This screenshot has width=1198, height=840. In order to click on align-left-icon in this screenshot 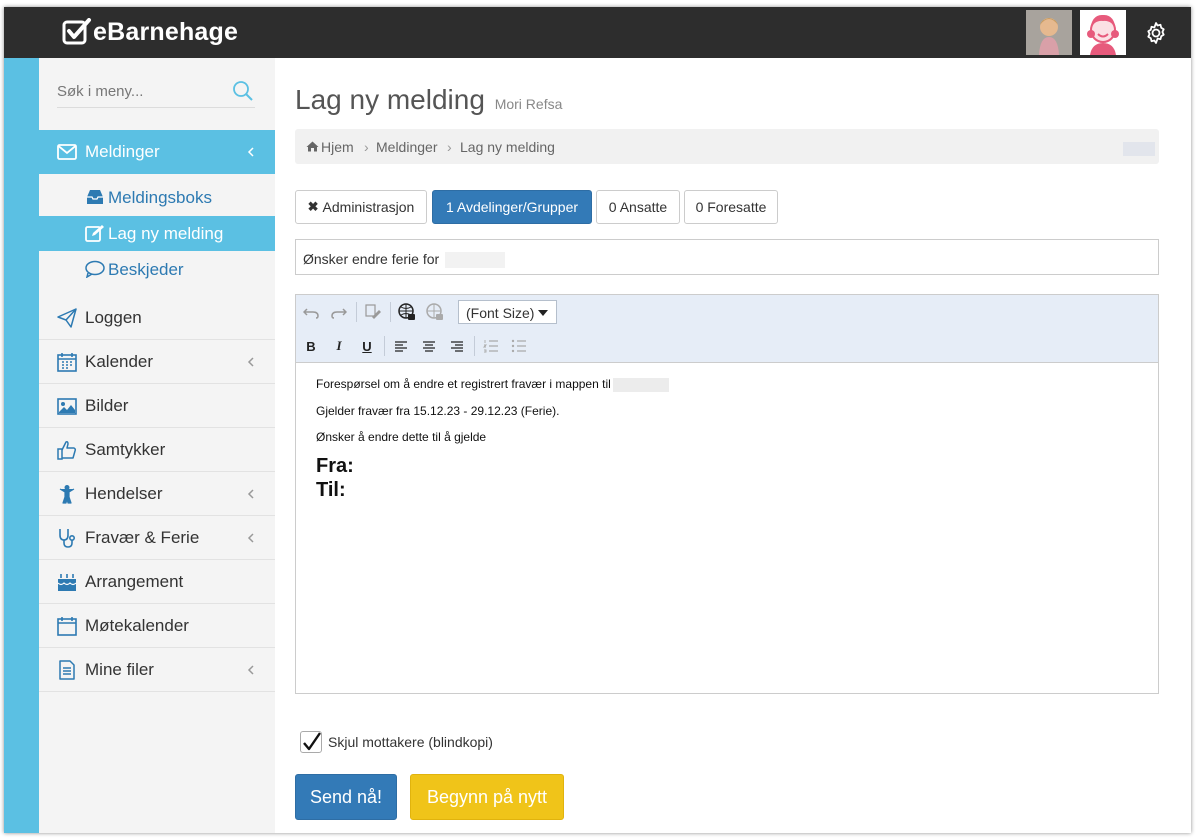, I will do `click(401, 346)`.